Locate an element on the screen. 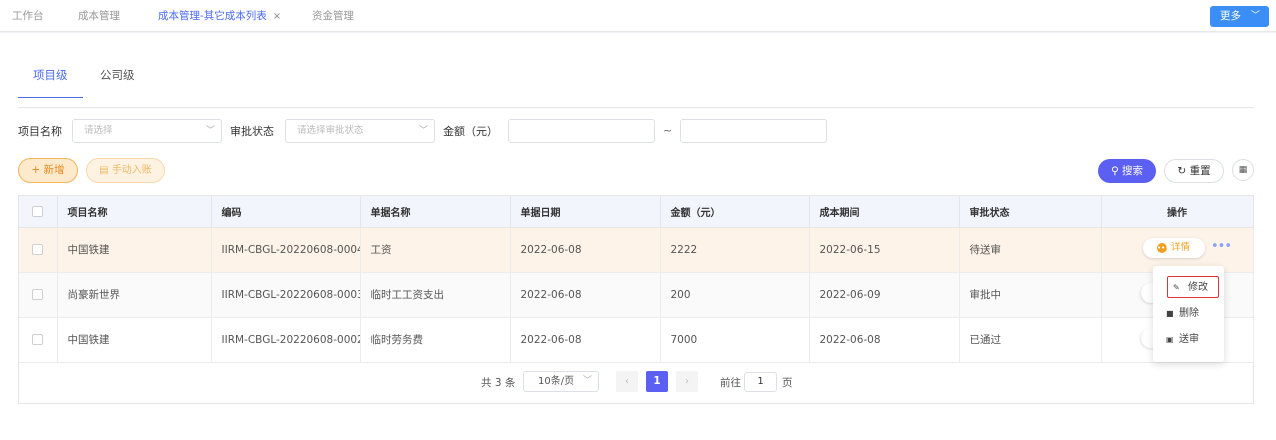 The width and height of the screenshot is (1276, 440). table-header-row: 项目名称 编码 单据名称 单据日期 金额（元） 成本期间 审批状态 操作 is located at coordinates (636, 212).